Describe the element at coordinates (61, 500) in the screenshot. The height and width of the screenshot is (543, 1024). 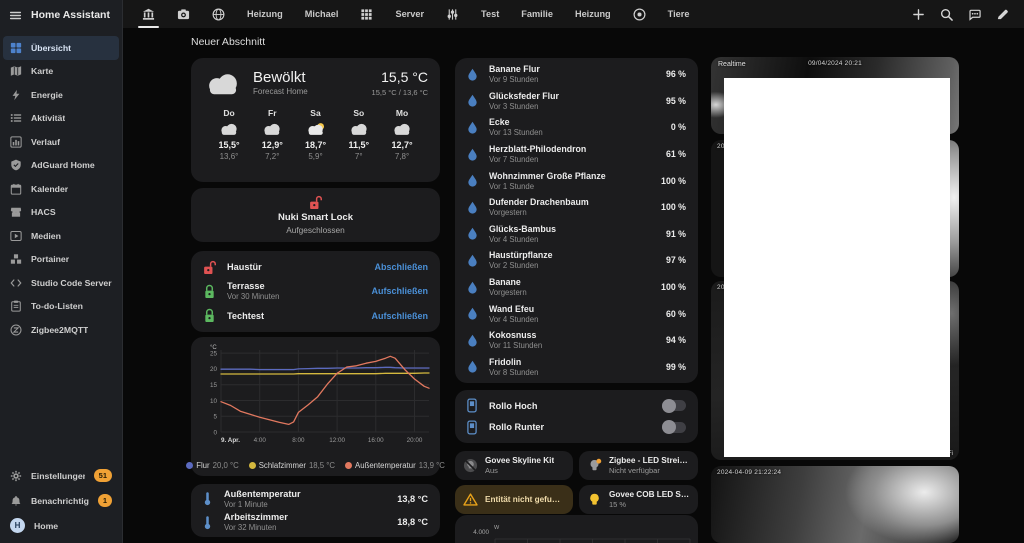
I see `sidebar-item-notifications: Benachrichtigungen 1` at that location.